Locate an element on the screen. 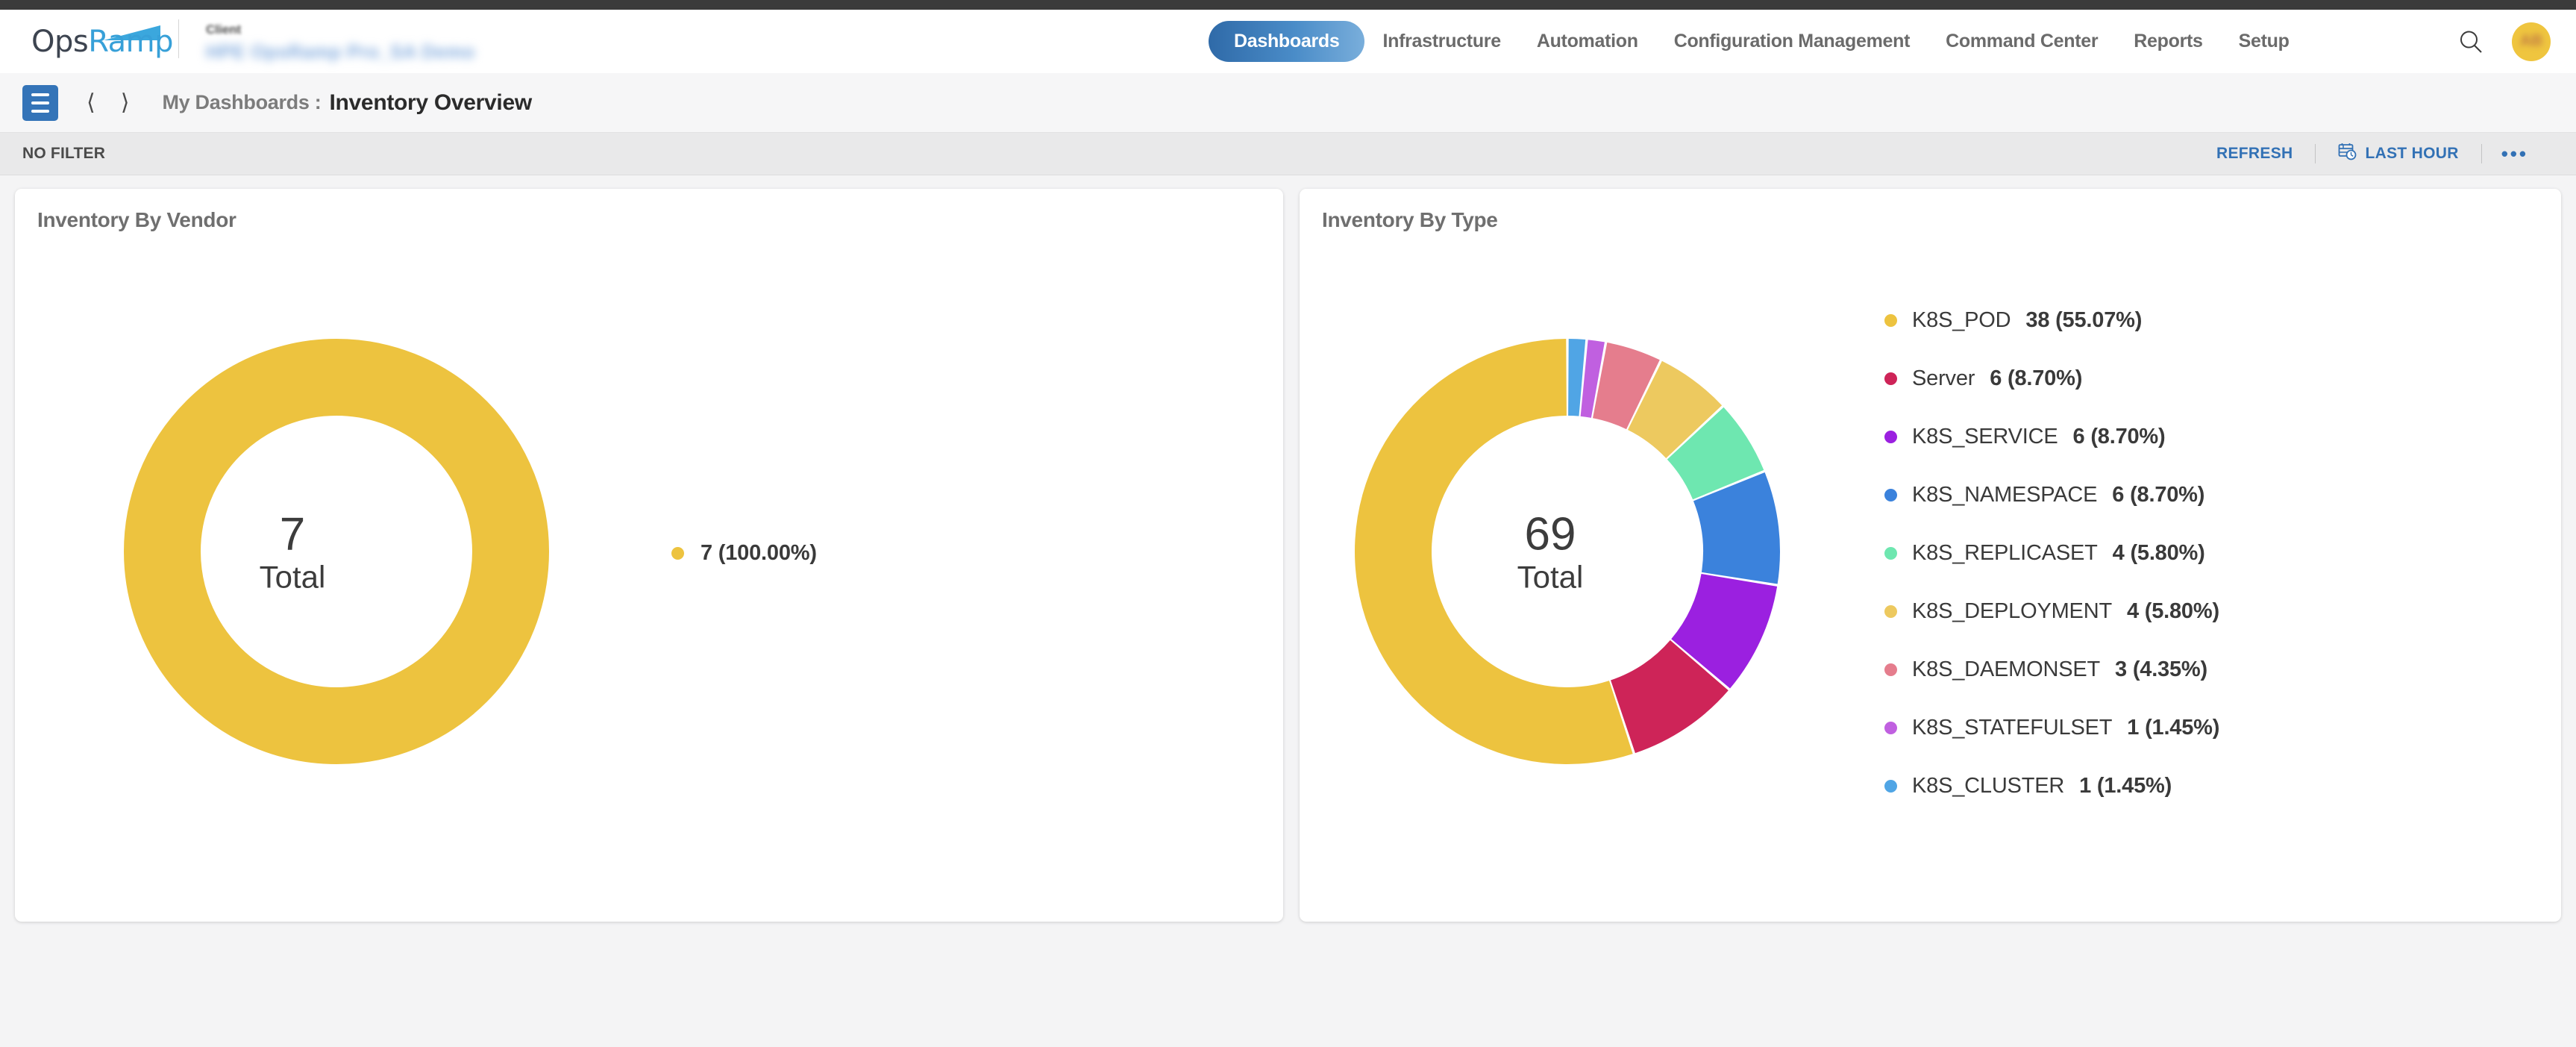 This screenshot has width=2576, height=1047. header-right-actions: AB is located at coordinates (2504, 41).